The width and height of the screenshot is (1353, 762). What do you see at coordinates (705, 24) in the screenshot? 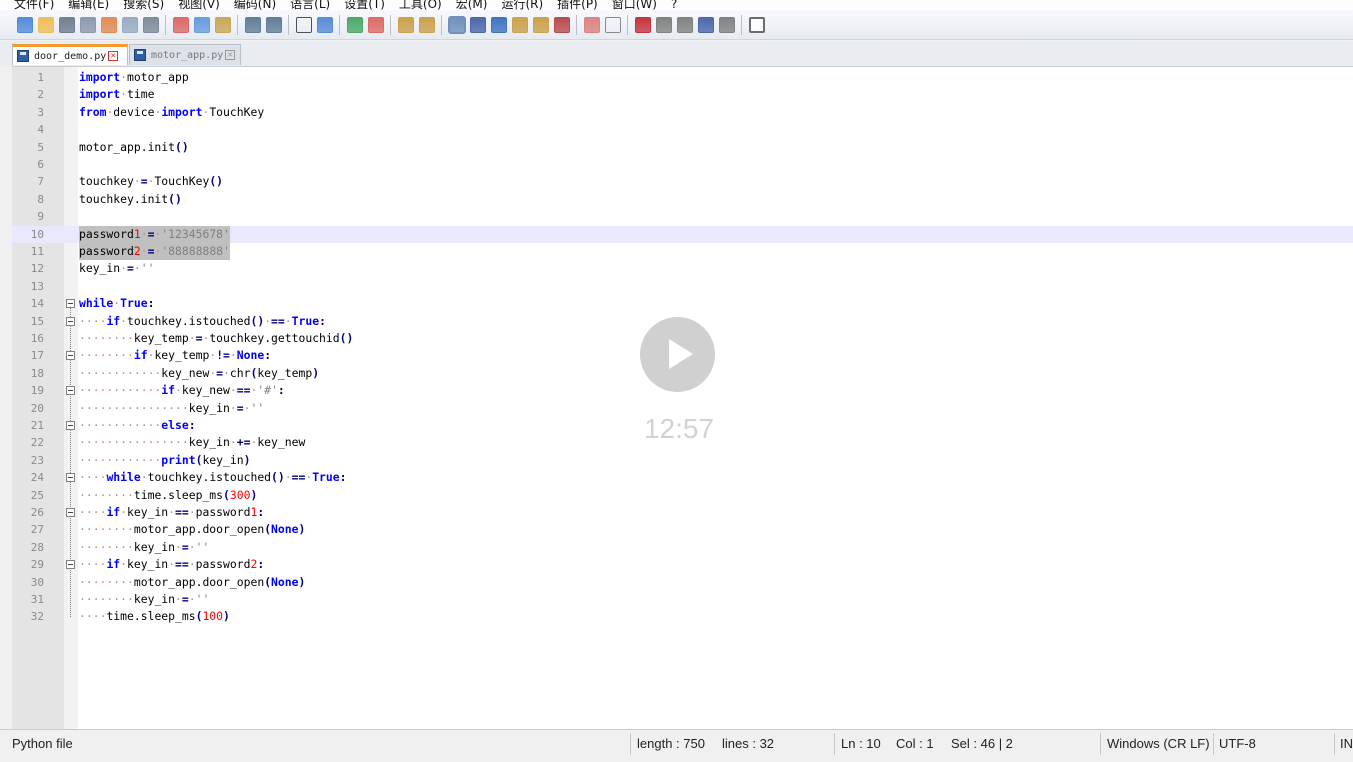
I see `run-macro-multiple-icon` at bounding box center [705, 24].